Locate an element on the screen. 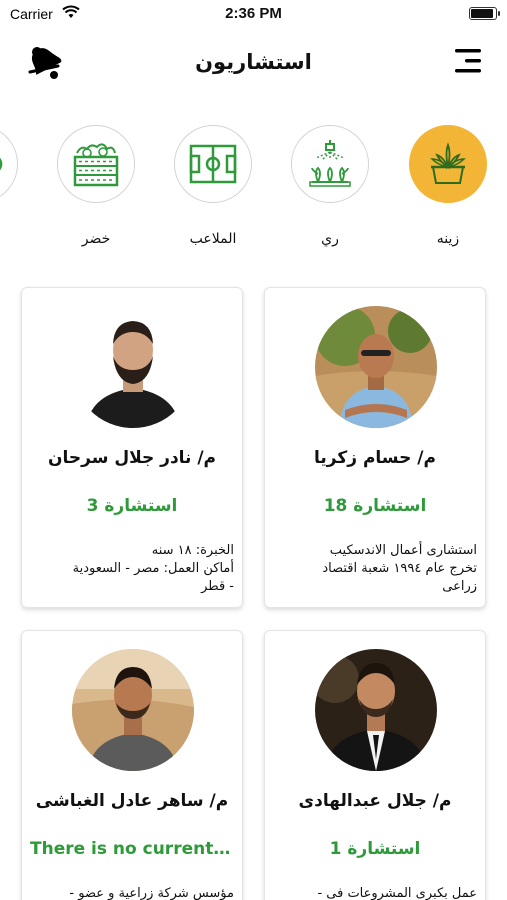 The width and height of the screenshot is (507, 900). consultant-bio: عمل بكبرى المشروعات فى - is located at coordinates (375, 892).